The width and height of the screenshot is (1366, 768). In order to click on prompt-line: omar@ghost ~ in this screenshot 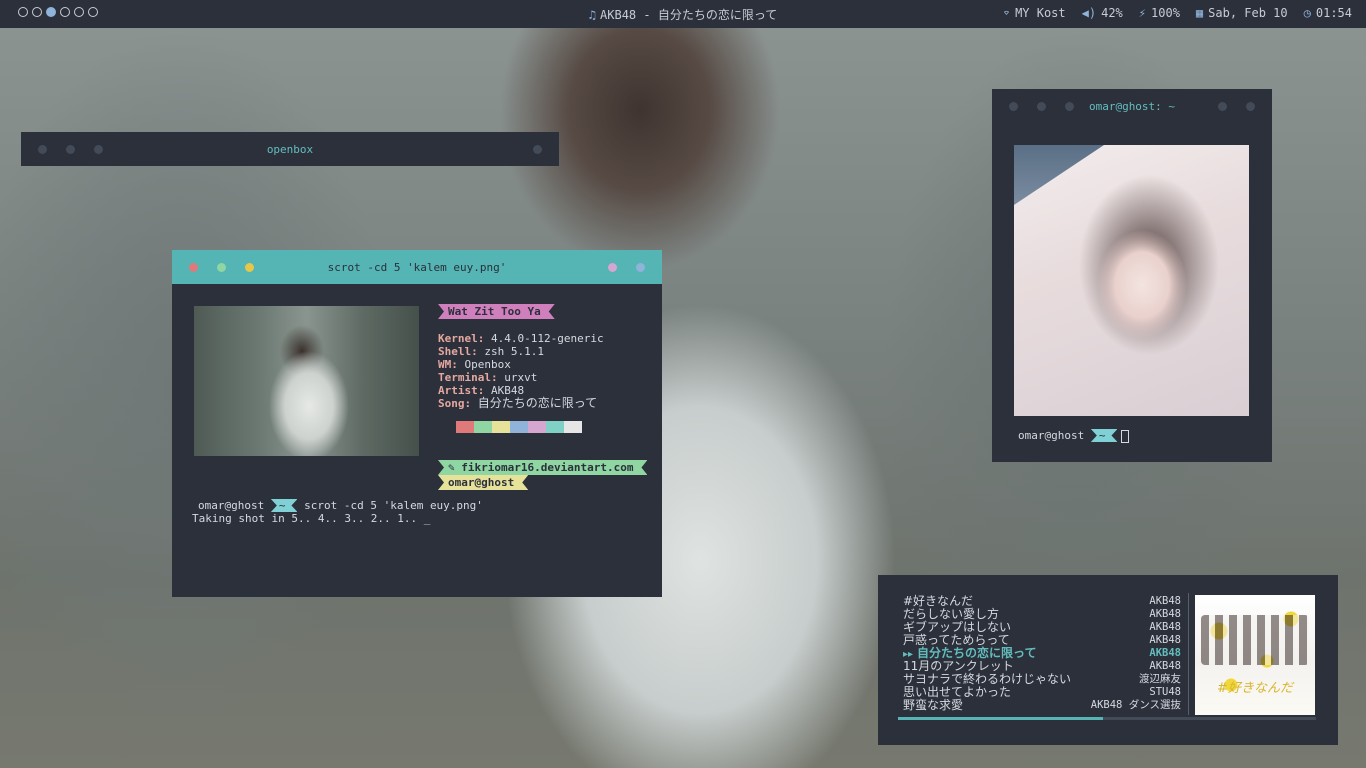, I will do `click(1074, 436)`.